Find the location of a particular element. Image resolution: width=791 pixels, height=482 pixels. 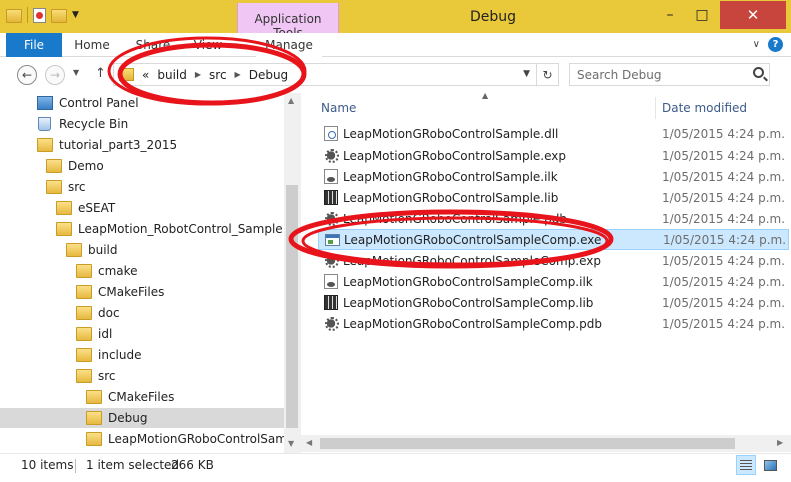

search-icon is located at coordinates (758, 72).